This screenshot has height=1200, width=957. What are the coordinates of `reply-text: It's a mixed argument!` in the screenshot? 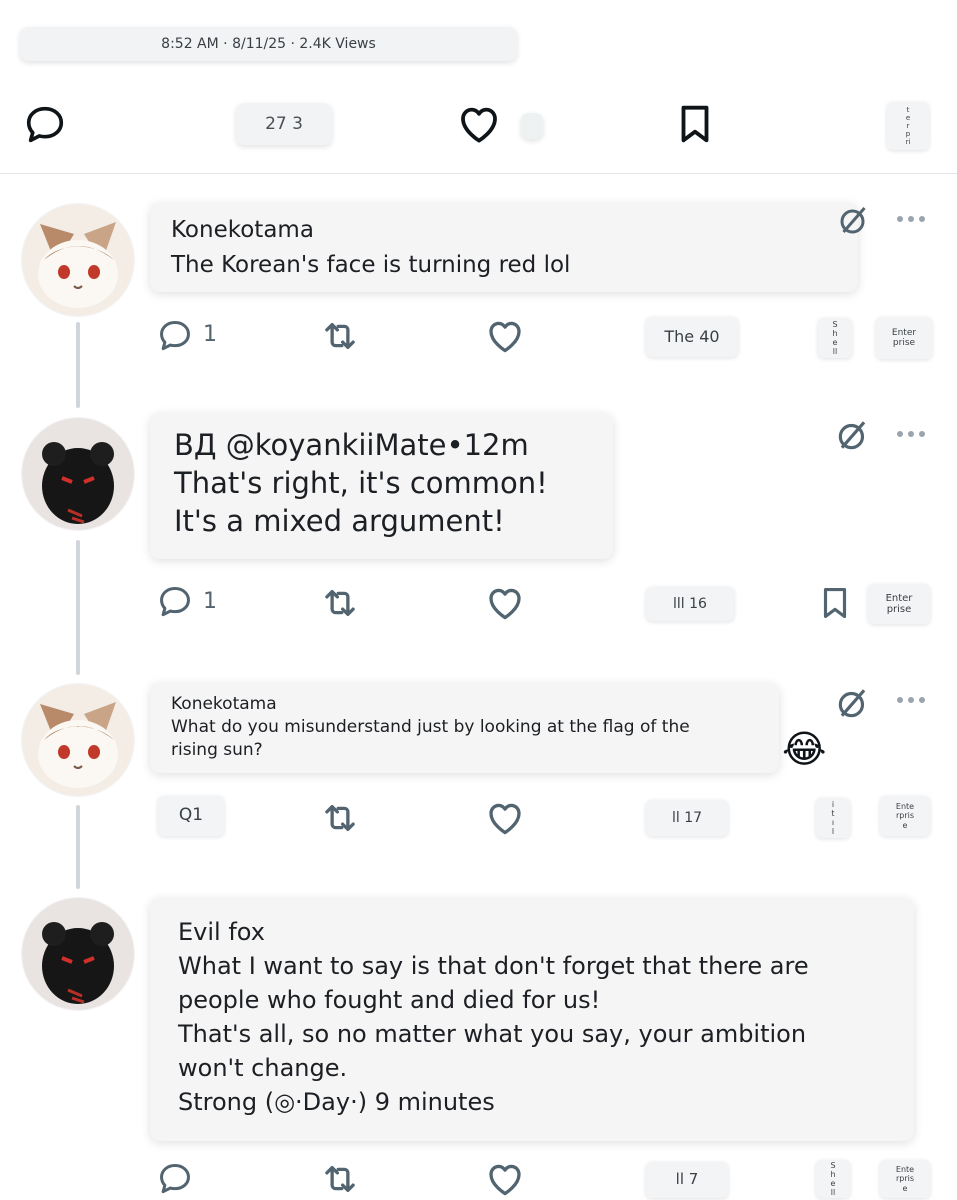 It's located at (339, 521).